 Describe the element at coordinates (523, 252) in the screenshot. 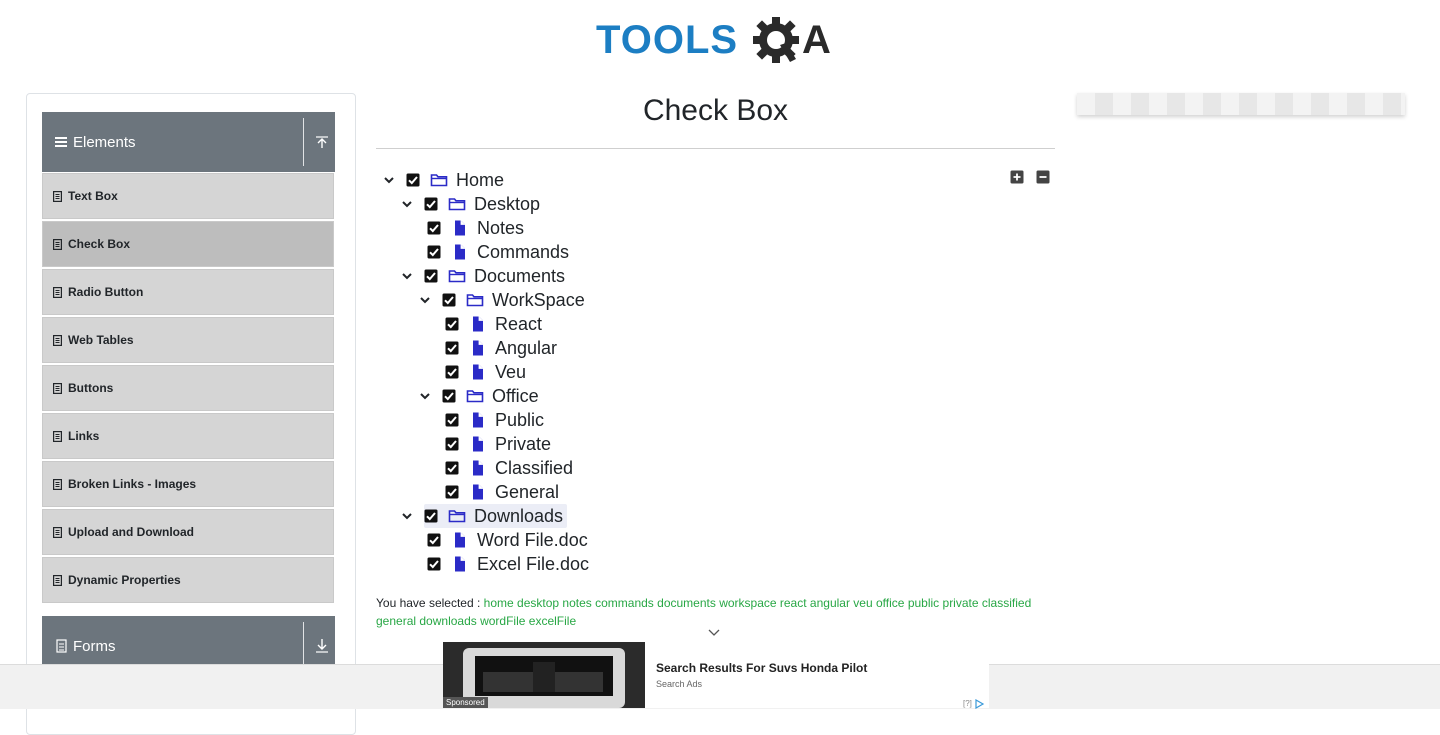

I see `tree-node-label: Commands` at that location.